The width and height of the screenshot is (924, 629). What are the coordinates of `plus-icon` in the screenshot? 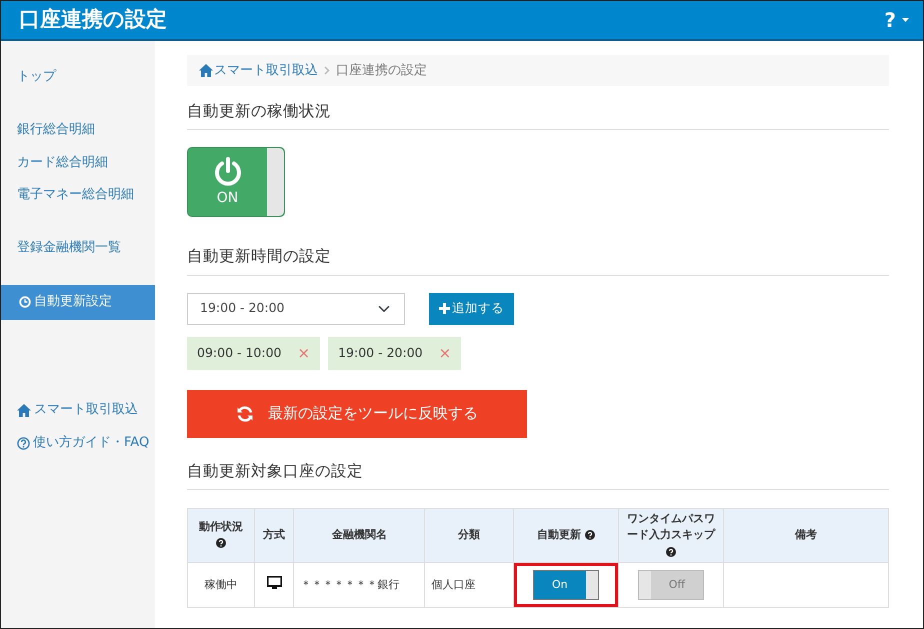 It's located at (444, 308).